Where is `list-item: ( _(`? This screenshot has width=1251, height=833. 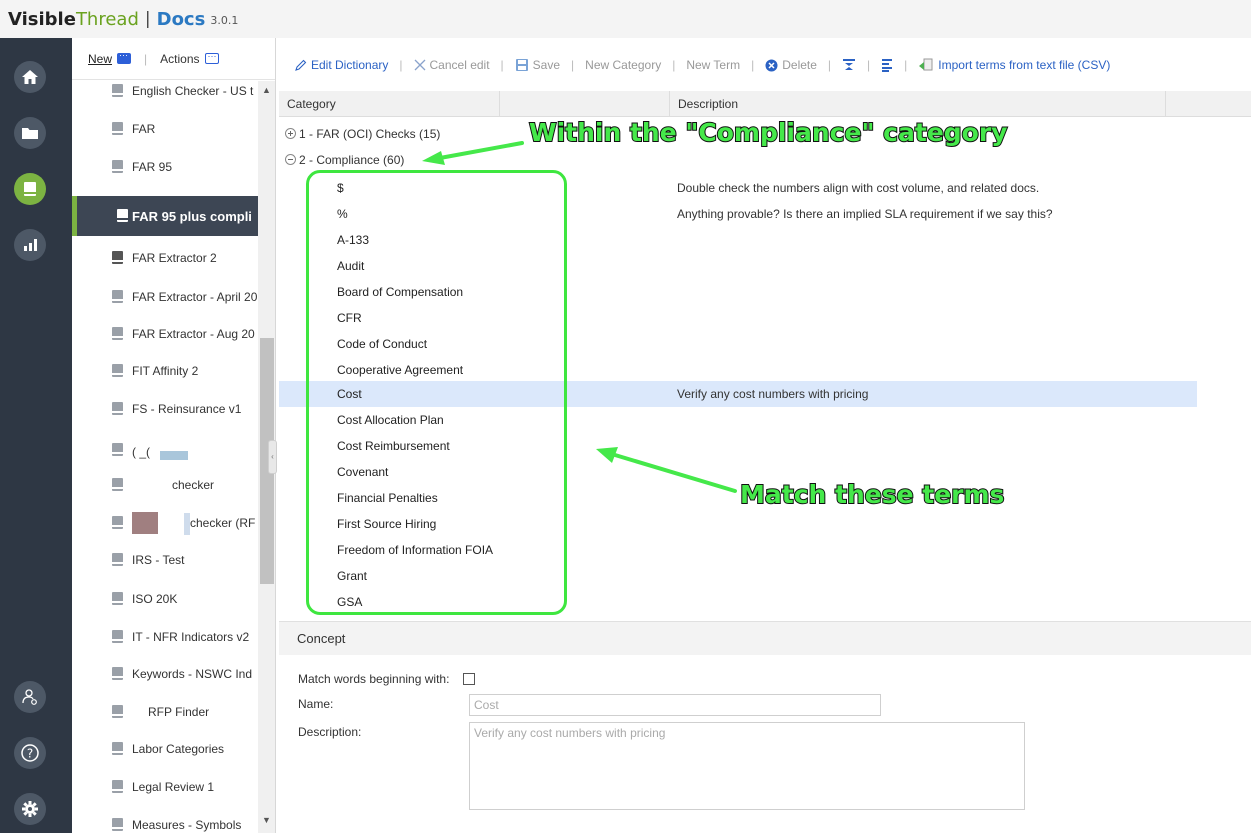 list-item: ( _( is located at coordinates (165, 452).